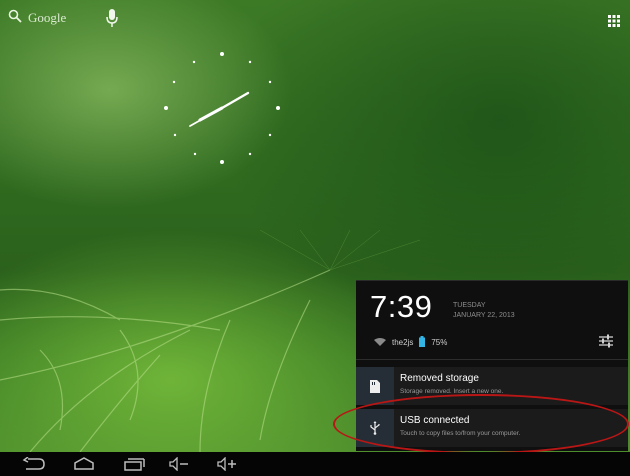  I want to click on navigation-bar, so click(315, 464).